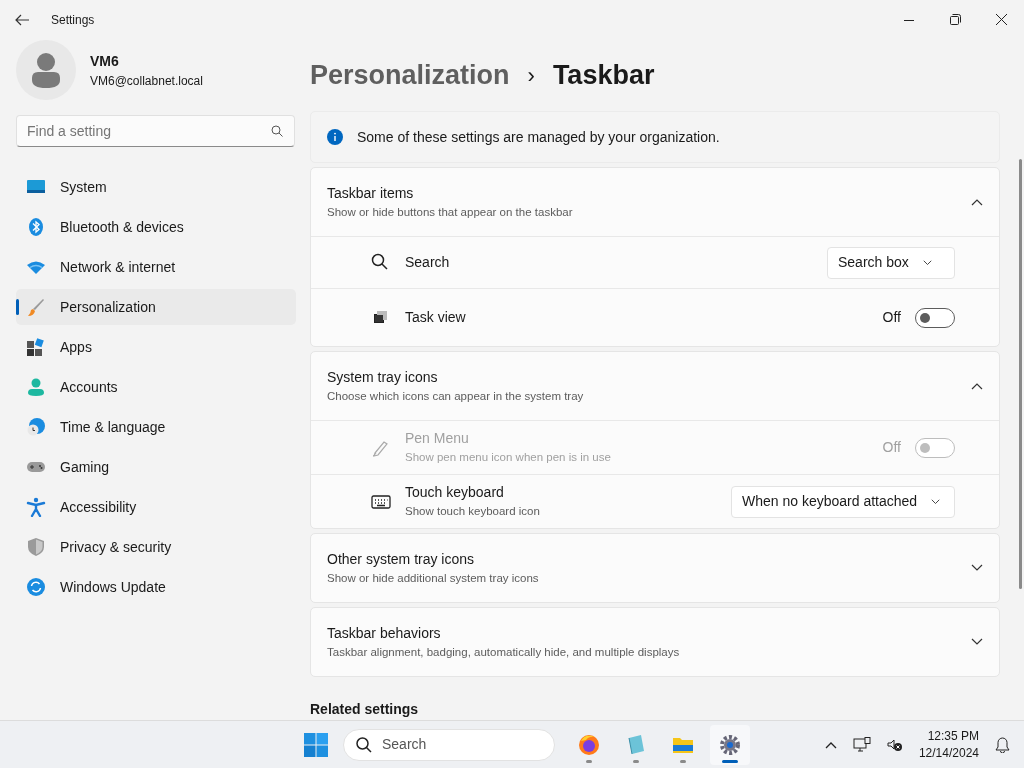 The image size is (1024, 768). I want to click on gear-icon, so click(730, 744).